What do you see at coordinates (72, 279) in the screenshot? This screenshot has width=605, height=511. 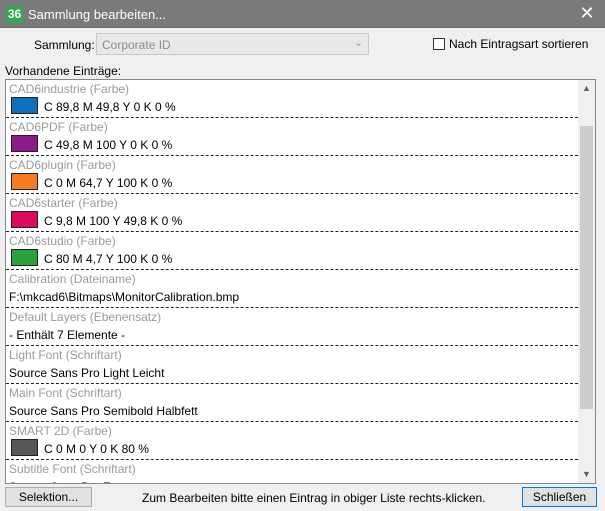 I see `entry-name: Calibration (Dateiname)` at bounding box center [72, 279].